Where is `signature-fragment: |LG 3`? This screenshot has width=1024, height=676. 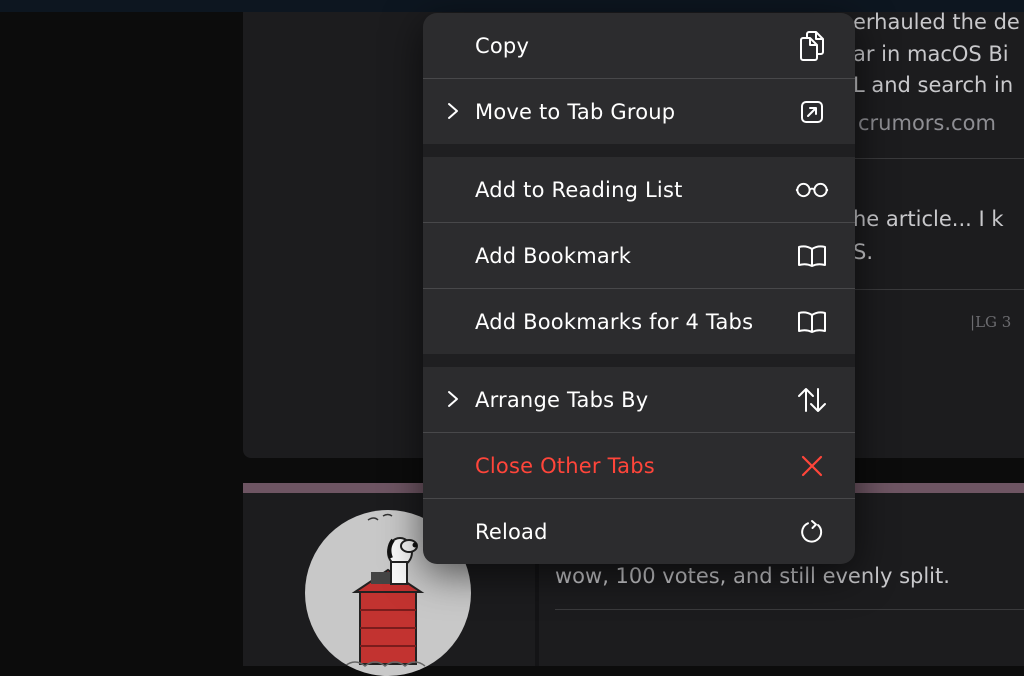
signature-fragment: |LG 3 is located at coordinates (991, 322).